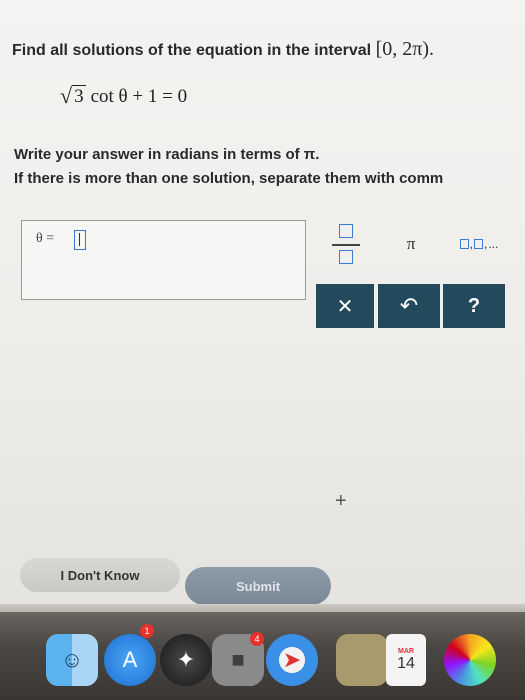  I want to click on help-icon: ?, so click(474, 305).